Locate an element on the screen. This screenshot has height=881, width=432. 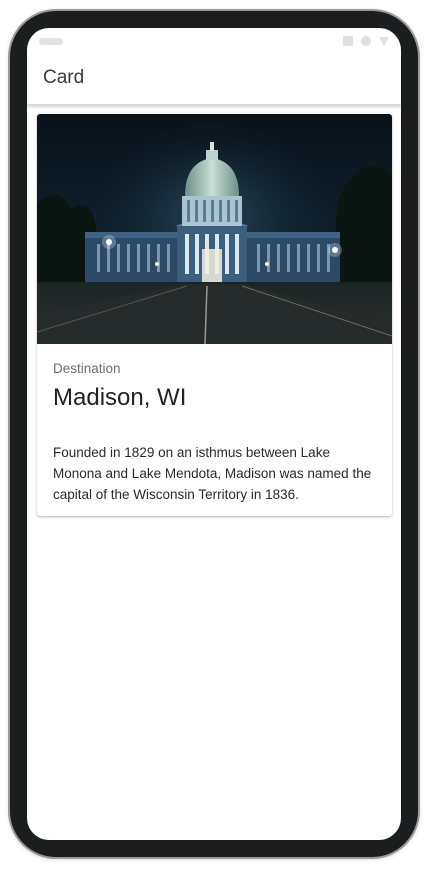
status-square-icon is located at coordinates (348, 41).